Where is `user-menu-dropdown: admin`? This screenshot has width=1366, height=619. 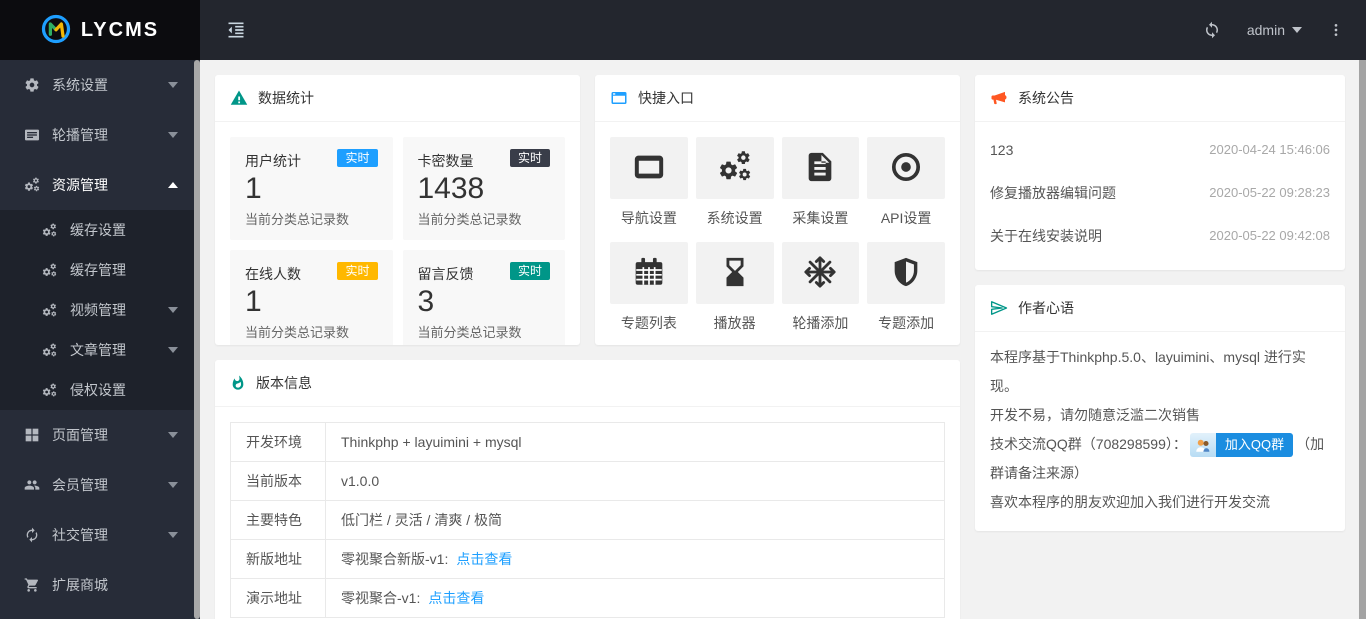 user-menu-dropdown: admin is located at coordinates (1274, 30).